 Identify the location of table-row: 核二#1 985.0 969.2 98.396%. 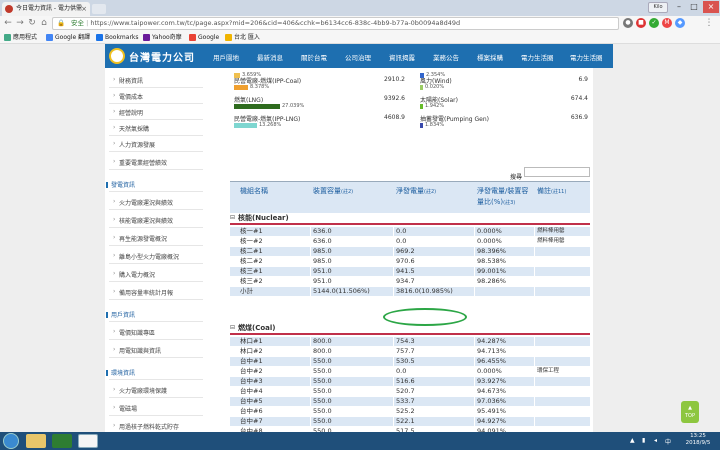
(410, 251).